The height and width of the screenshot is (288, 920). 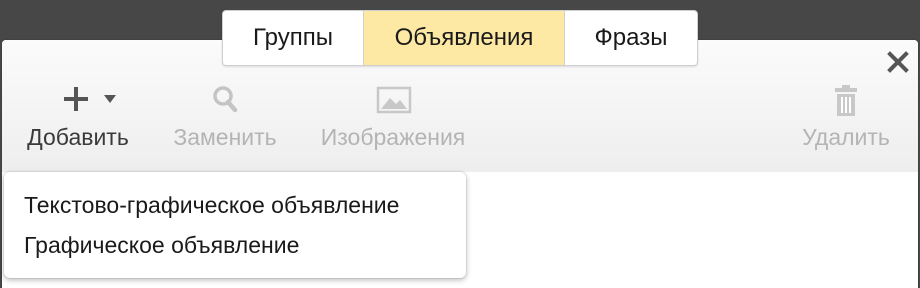 What do you see at coordinates (393, 119) in the screenshot?
I see `images-button: Изображения` at bounding box center [393, 119].